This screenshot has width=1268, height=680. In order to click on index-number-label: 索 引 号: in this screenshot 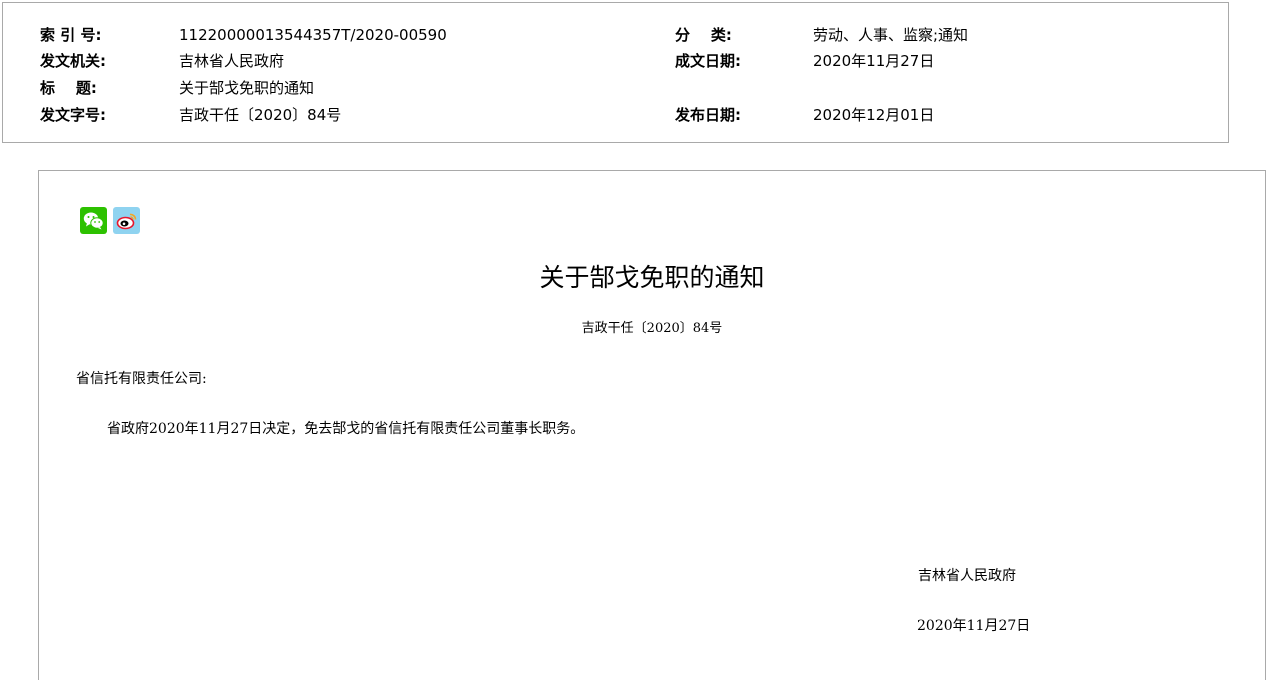, I will do `click(71, 35)`.